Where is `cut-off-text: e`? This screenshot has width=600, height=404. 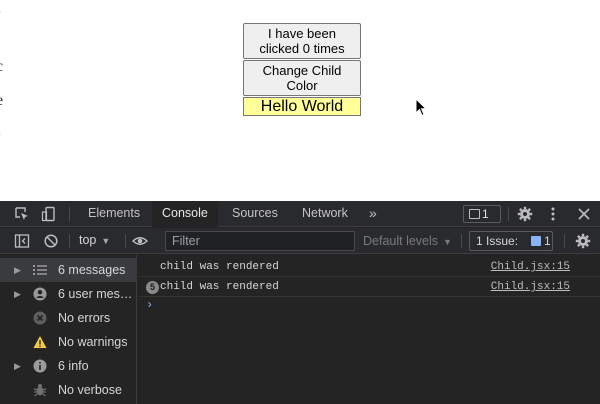
cut-off-text: e is located at coordinates (1, 101).